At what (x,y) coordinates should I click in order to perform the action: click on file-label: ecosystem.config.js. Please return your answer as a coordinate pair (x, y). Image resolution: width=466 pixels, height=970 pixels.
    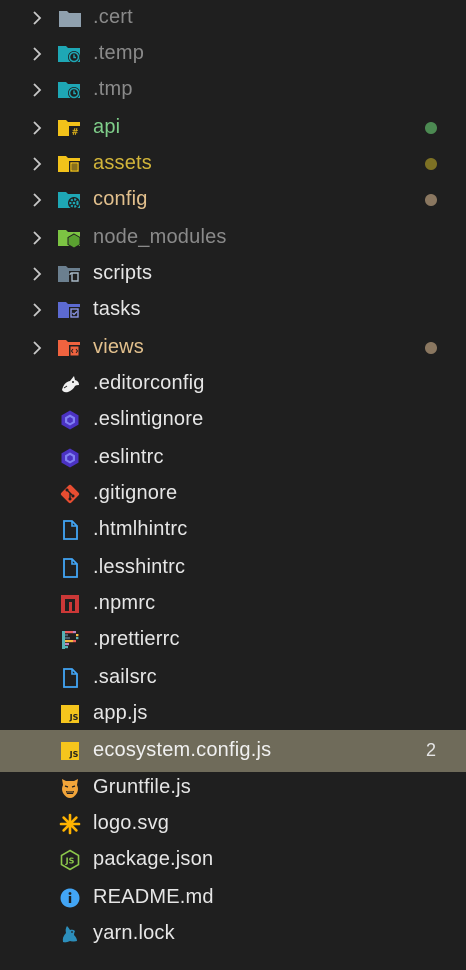
    Looking at the image, I should click on (182, 750).